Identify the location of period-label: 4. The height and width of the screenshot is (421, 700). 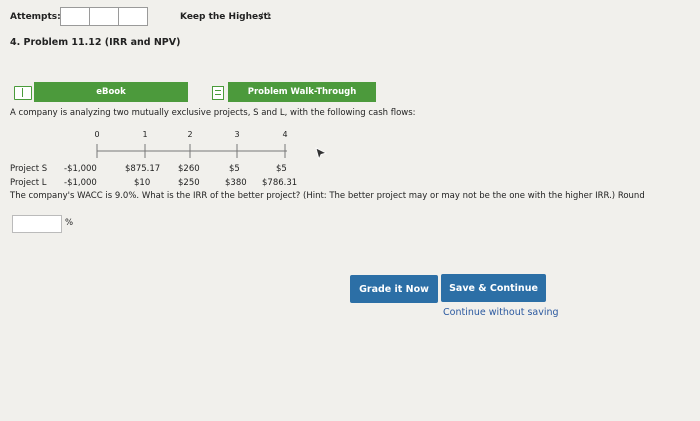
(285, 134).